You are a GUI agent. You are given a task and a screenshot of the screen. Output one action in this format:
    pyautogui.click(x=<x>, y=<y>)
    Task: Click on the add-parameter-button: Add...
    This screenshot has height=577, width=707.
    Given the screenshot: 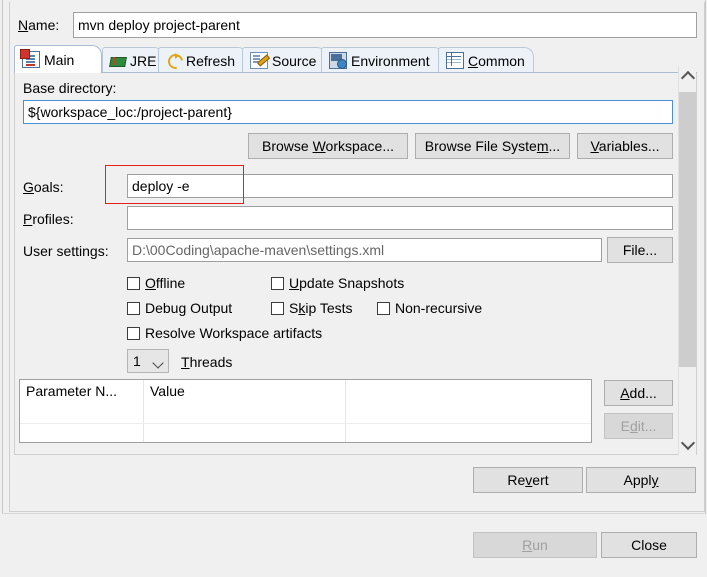 What is the action you would take?
    pyautogui.click(x=638, y=393)
    